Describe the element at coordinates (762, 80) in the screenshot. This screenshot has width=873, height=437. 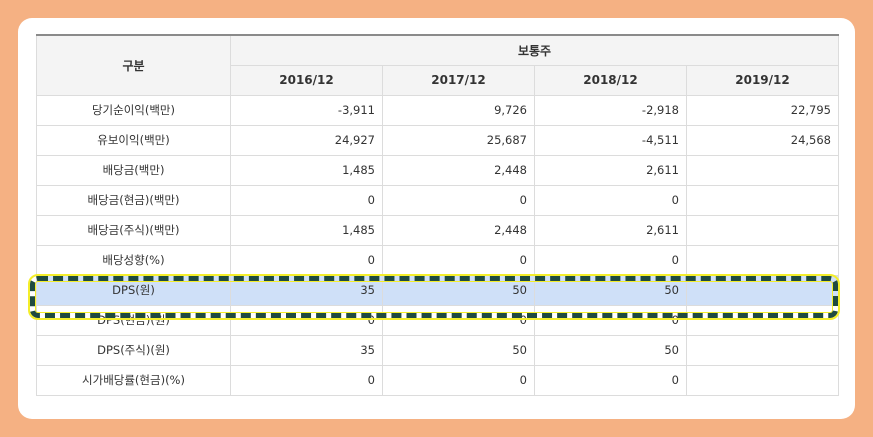
I see `year-header: 2019/12` at that location.